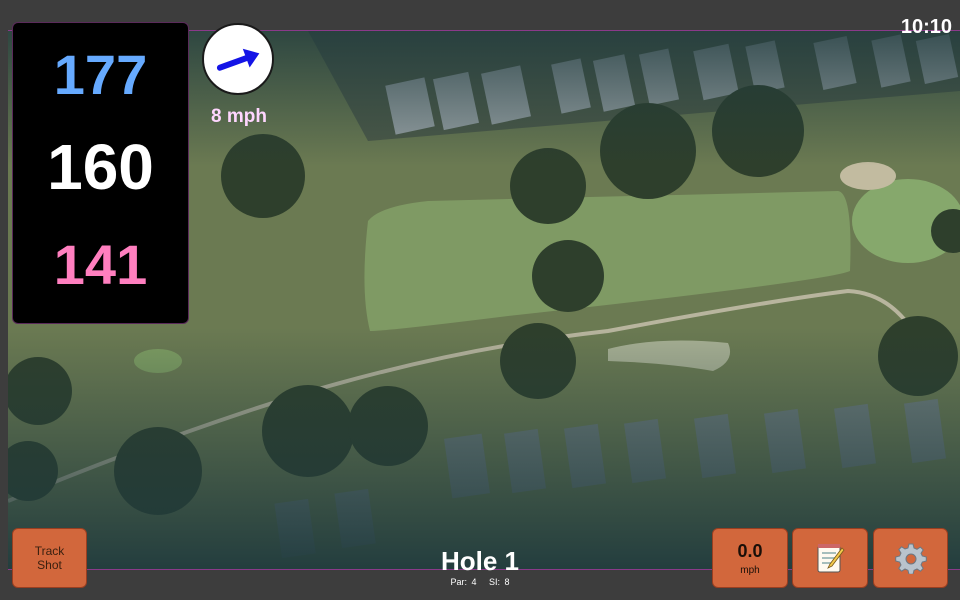 This screenshot has height=600, width=960. What do you see at coordinates (239, 116) in the screenshot?
I see `wind-speed: 8 mph` at bounding box center [239, 116].